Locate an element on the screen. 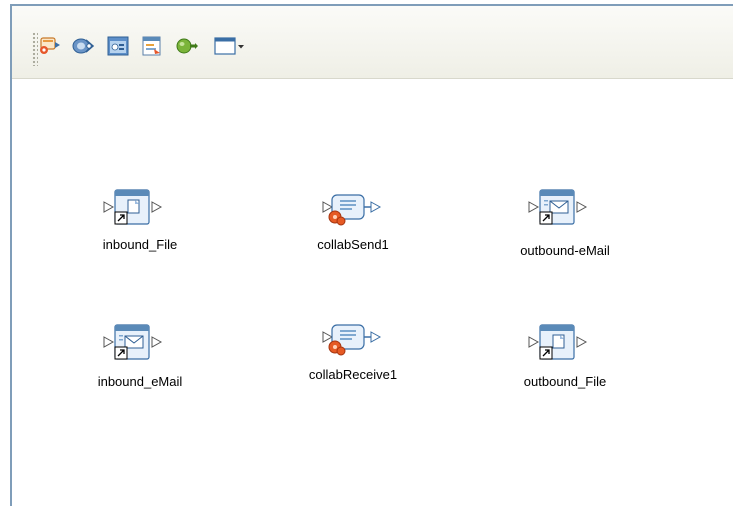 This screenshot has width=733, height=506. web-service-icon is located at coordinates (118, 46).